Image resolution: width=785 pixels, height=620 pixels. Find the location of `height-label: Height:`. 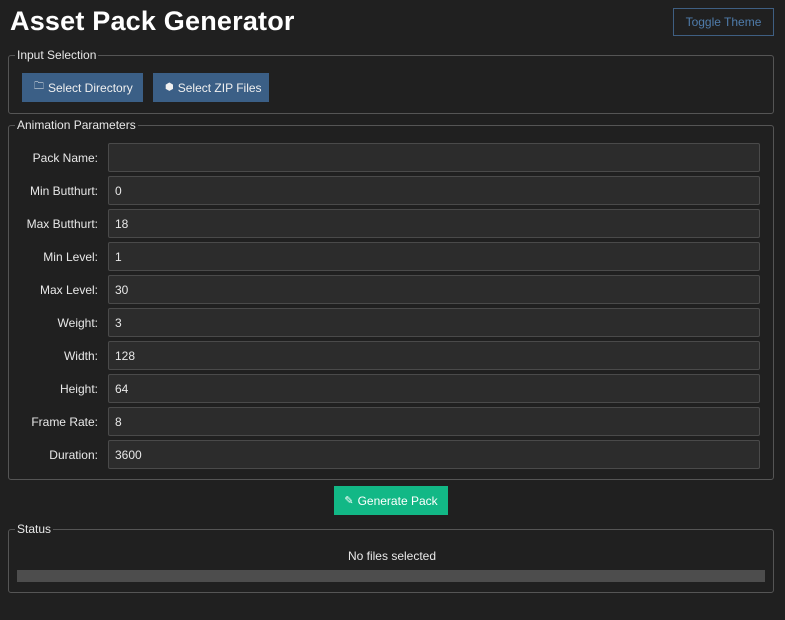

height-label: Height: is located at coordinates (78, 388).